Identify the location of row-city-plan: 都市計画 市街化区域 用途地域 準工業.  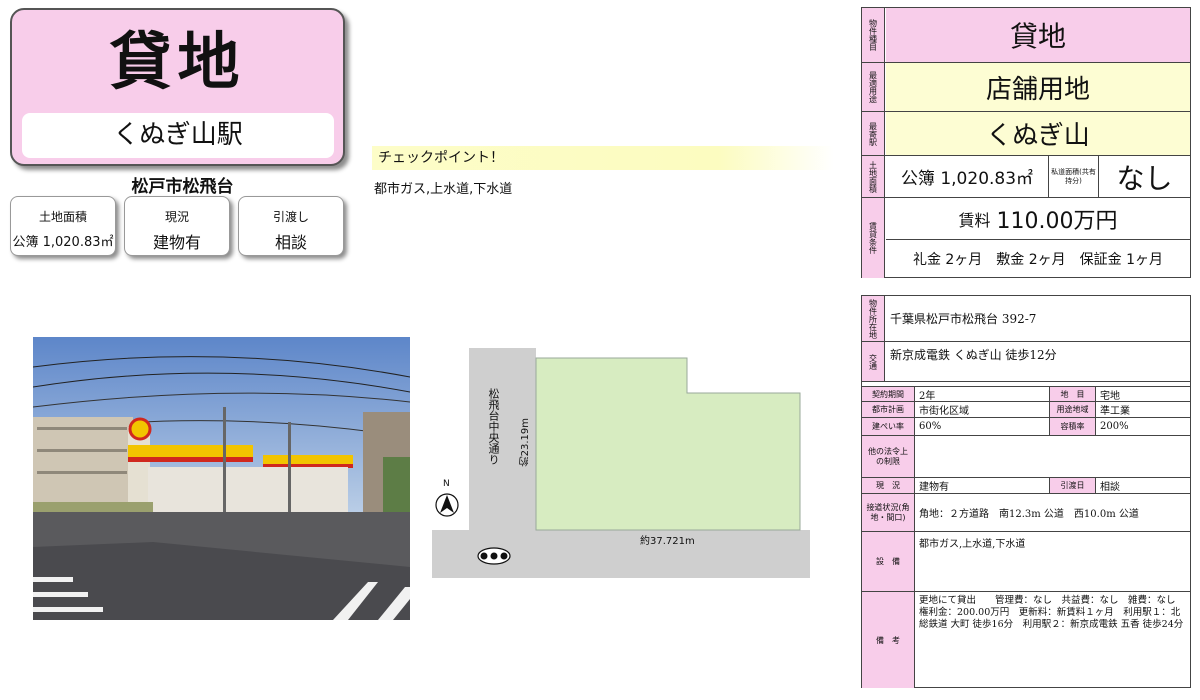
(1026, 410).